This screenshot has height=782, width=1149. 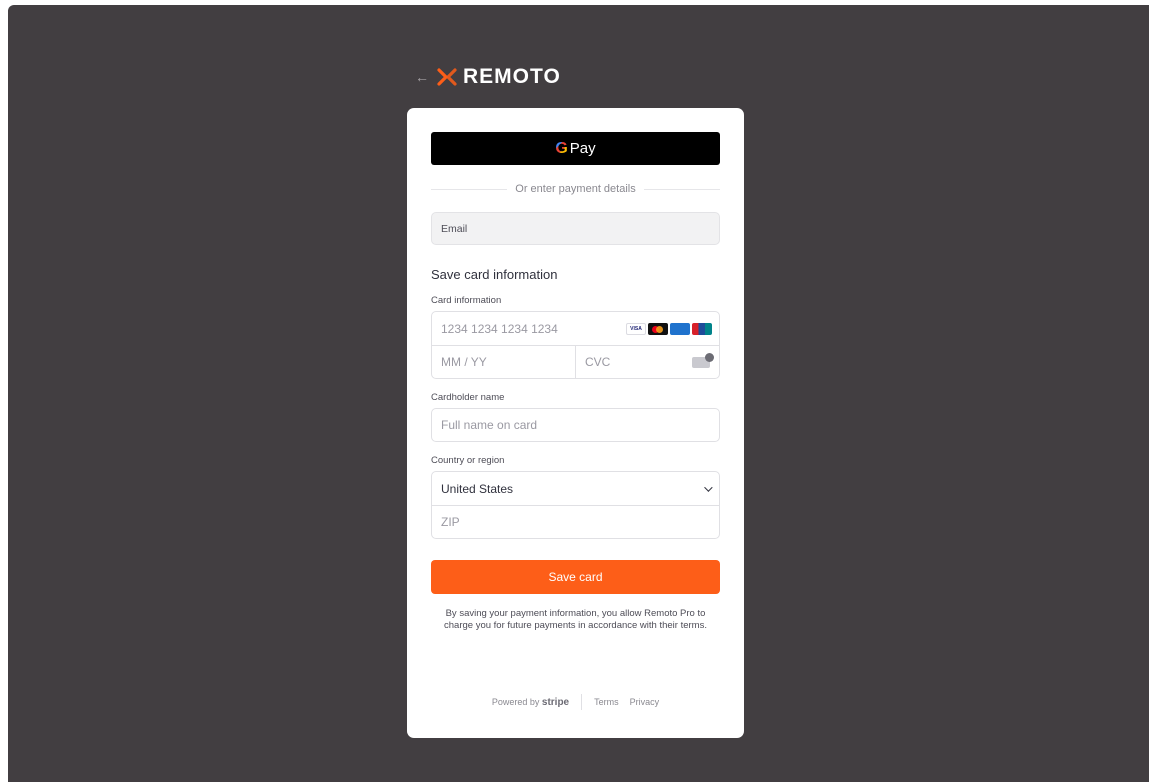 What do you see at coordinates (477, 488) in the screenshot?
I see `country-selected: United States` at bounding box center [477, 488].